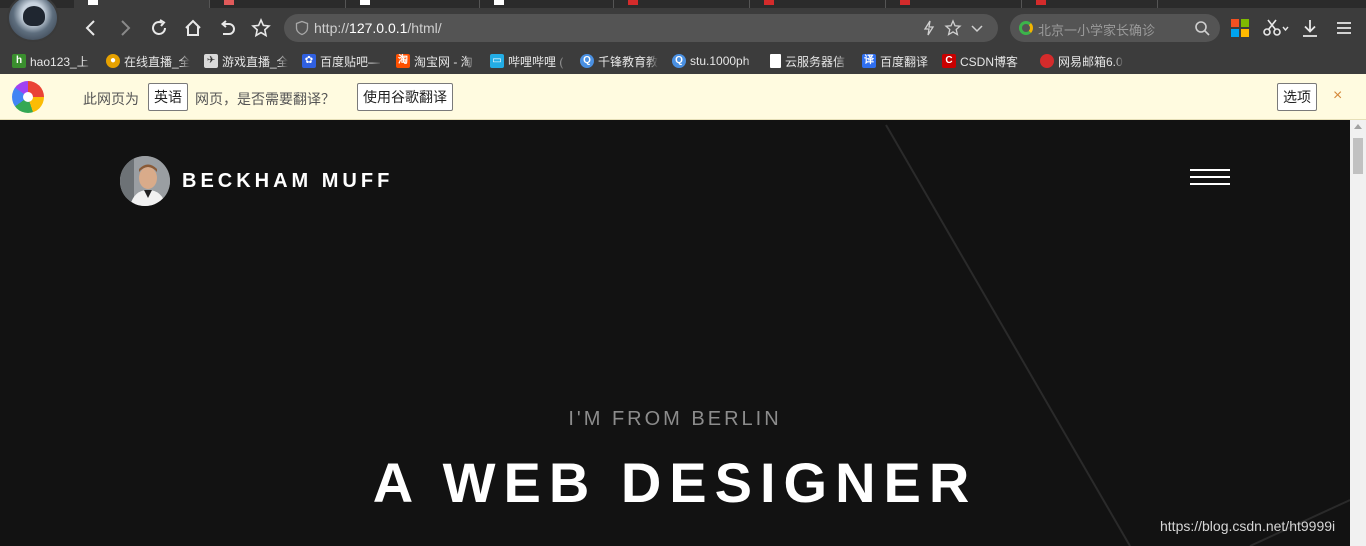 The image size is (1366, 546). Describe the element at coordinates (953, 28) in the screenshot. I see `favorite-star-icon` at that location.